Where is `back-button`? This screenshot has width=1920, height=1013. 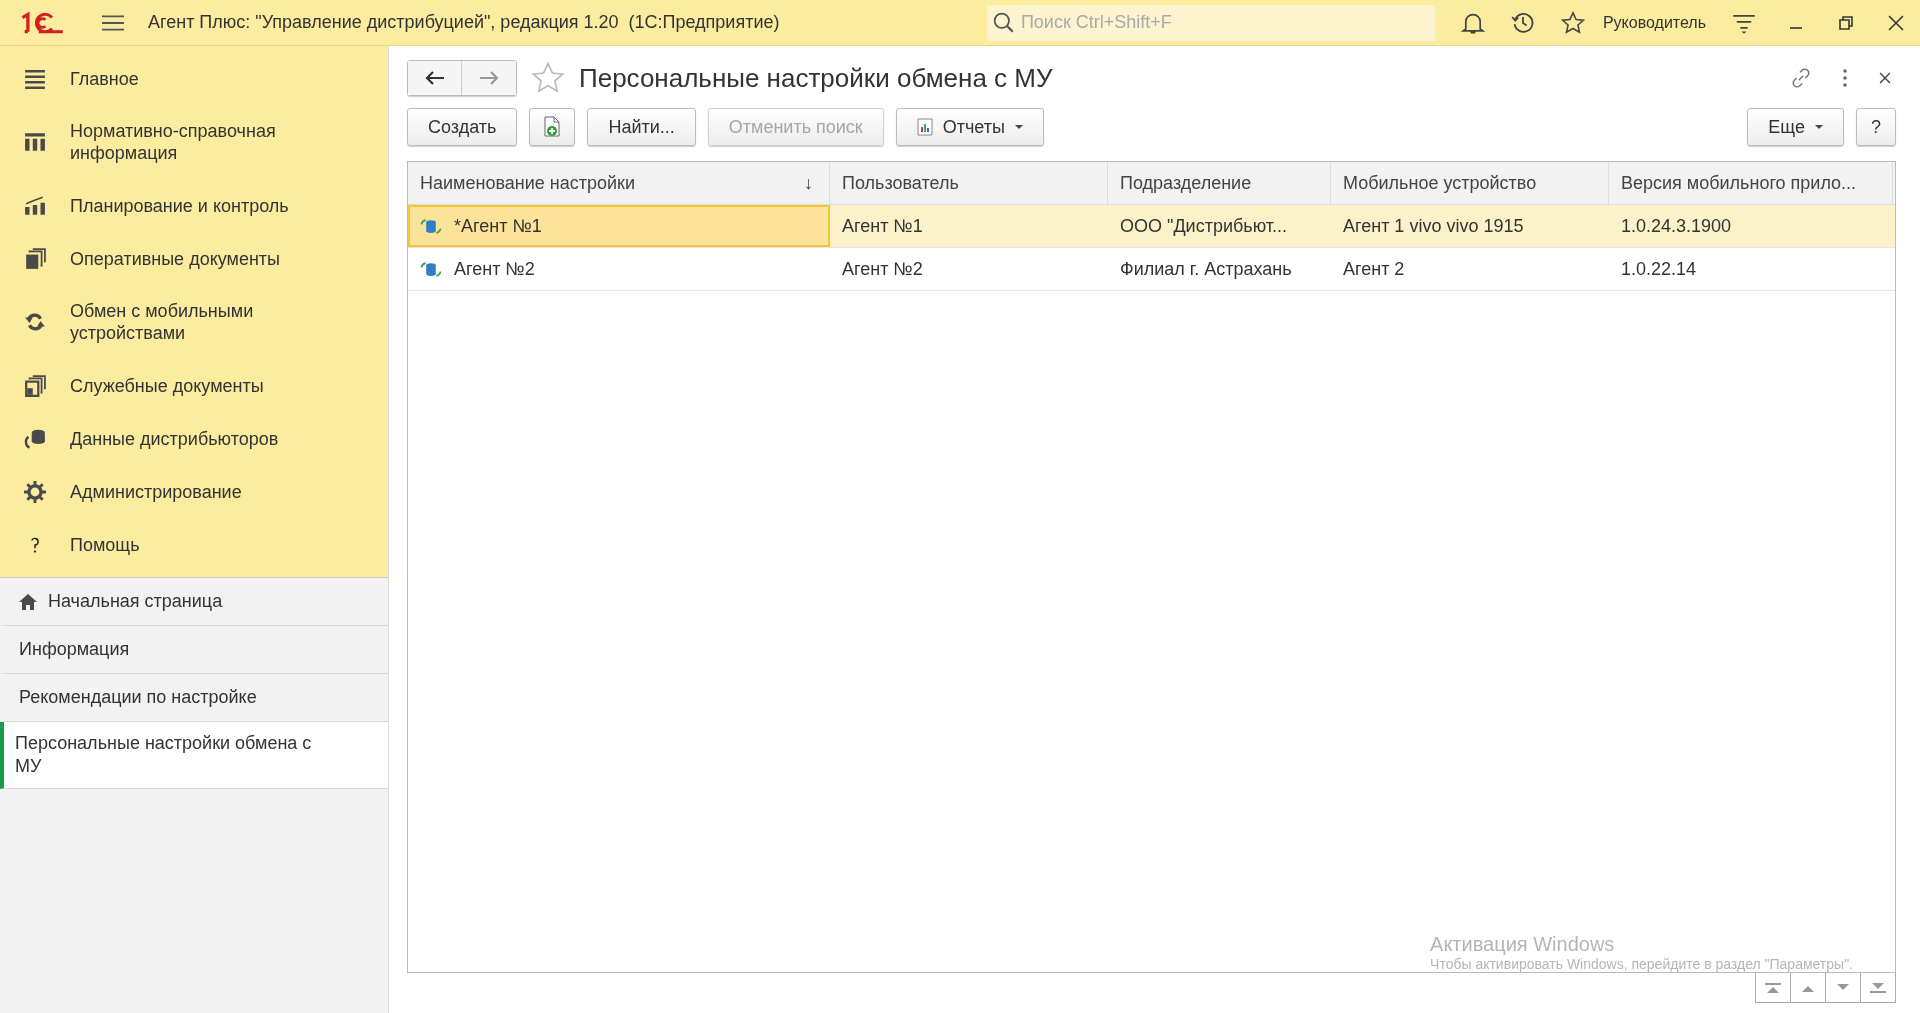
back-button is located at coordinates (435, 78).